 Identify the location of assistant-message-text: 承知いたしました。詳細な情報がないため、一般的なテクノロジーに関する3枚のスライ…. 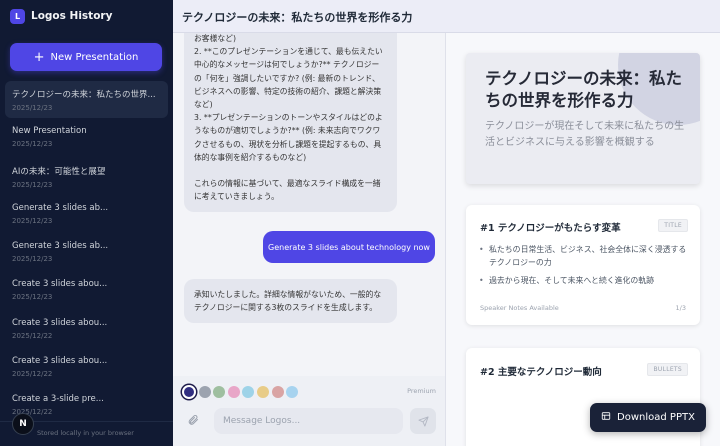
(288, 301).